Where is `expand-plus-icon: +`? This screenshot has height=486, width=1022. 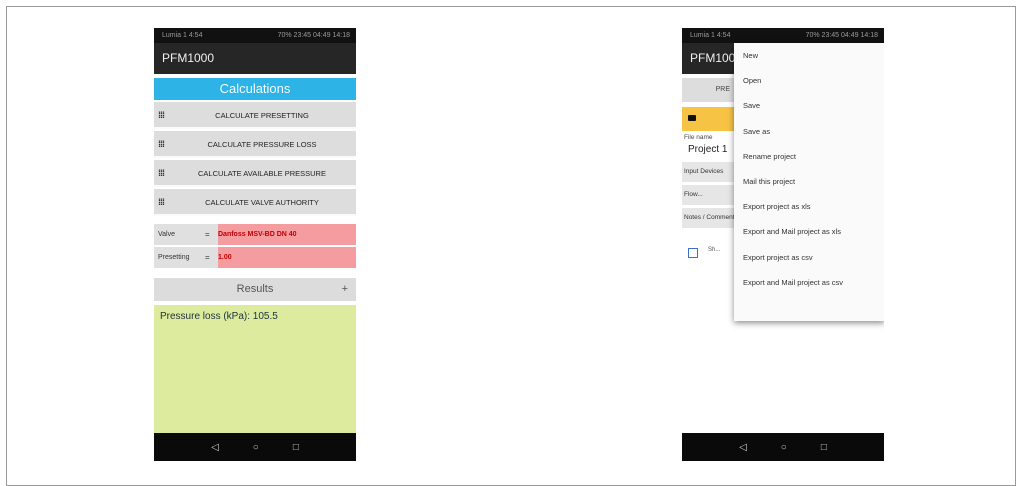 expand-plus-icon: + is located at coordinates (345, 289).